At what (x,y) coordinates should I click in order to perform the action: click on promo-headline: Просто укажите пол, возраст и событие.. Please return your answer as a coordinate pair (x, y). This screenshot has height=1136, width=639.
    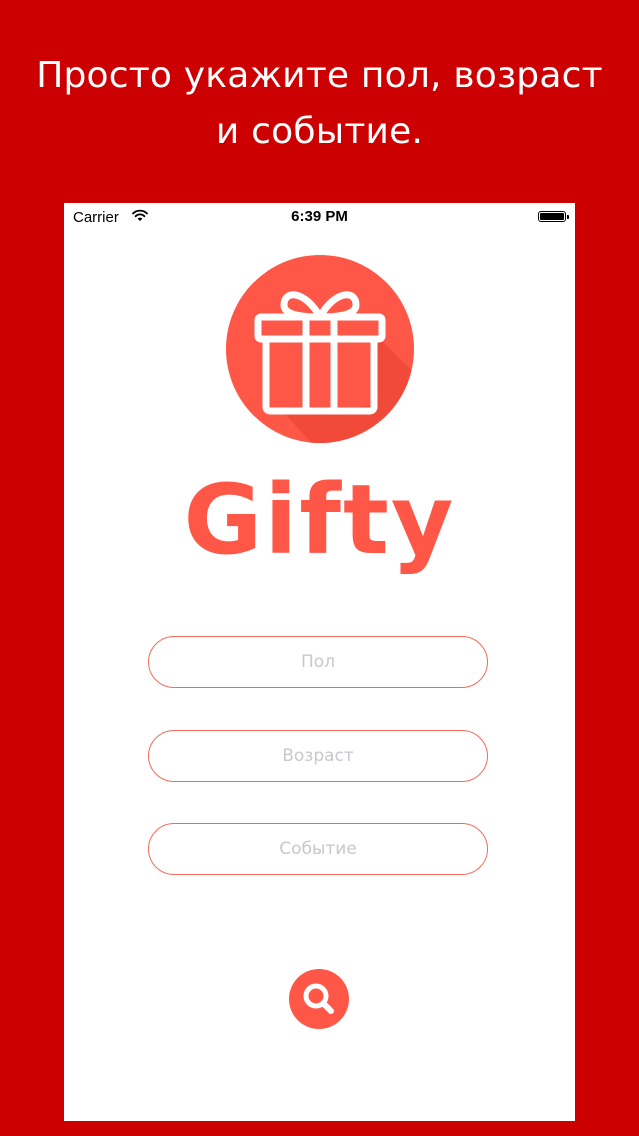
    Looking at the image, I should click on (319, 104).